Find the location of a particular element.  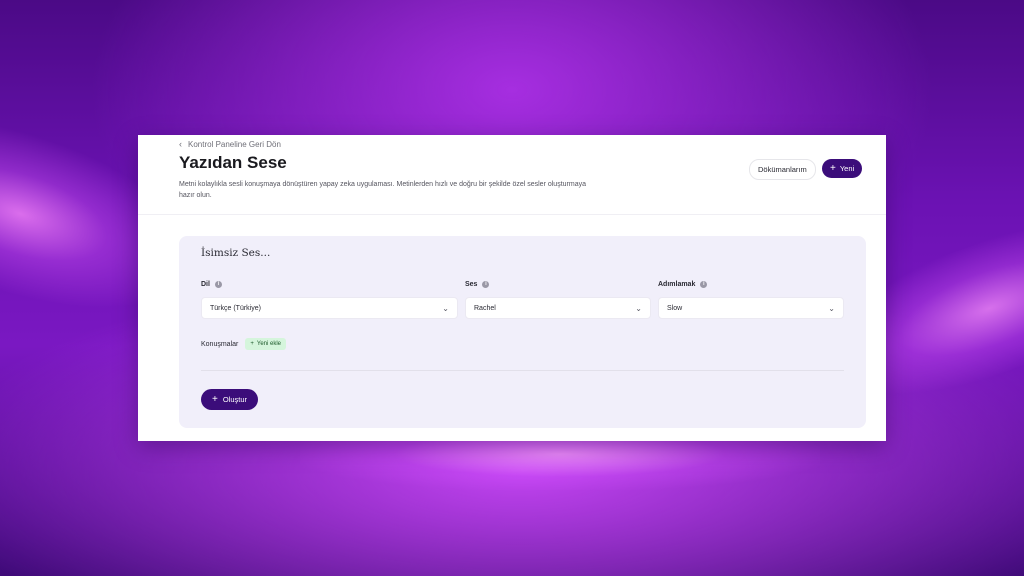

pace-label: Adımlamak i is located at coordinates (683, 284).